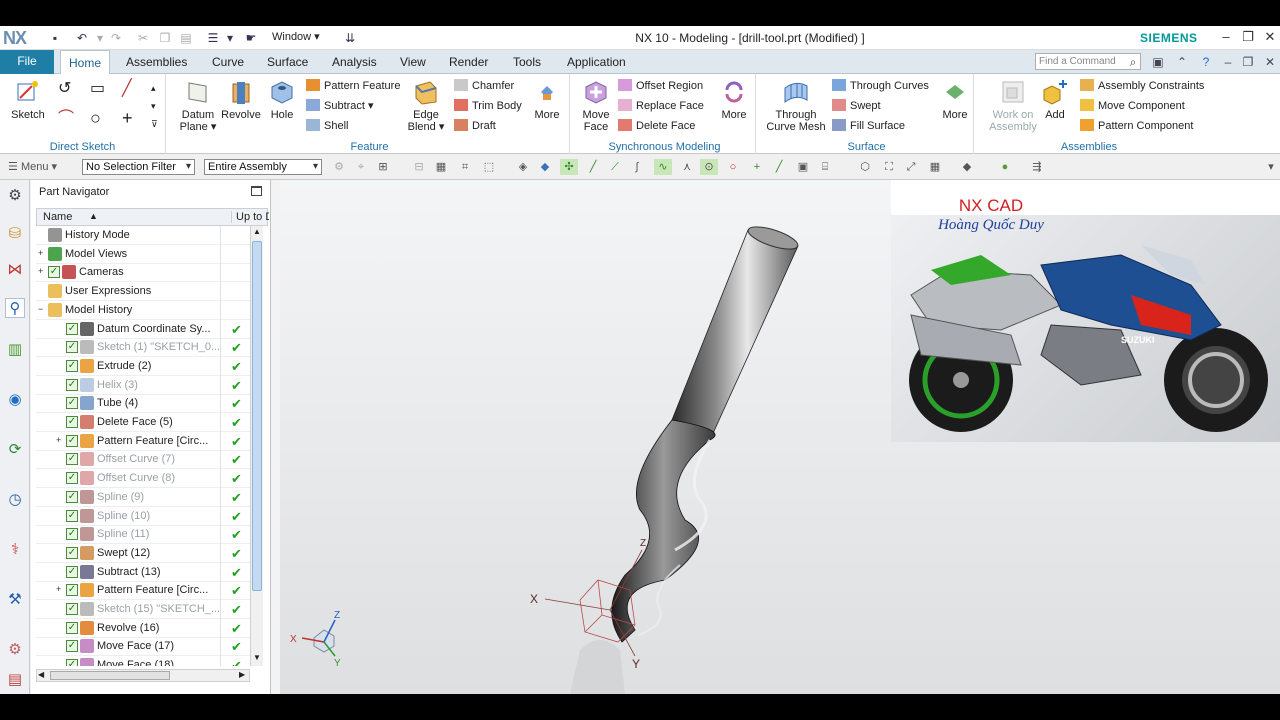 This screenshot has height=720, width=1280. Describe the element at coordinates (15, 680) in the screenshot. I see `system-materials-icon: ▤` at that location.